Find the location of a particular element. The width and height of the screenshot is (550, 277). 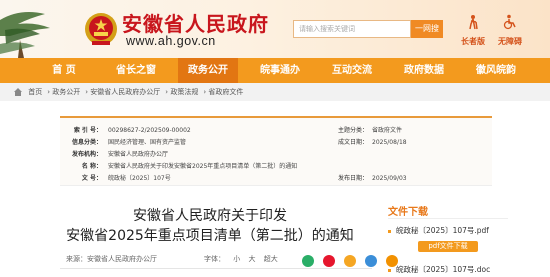

article-title-line2: 安徽省2025年重点项目清单（第二批）的通知 is located at coordinates (210, 236).